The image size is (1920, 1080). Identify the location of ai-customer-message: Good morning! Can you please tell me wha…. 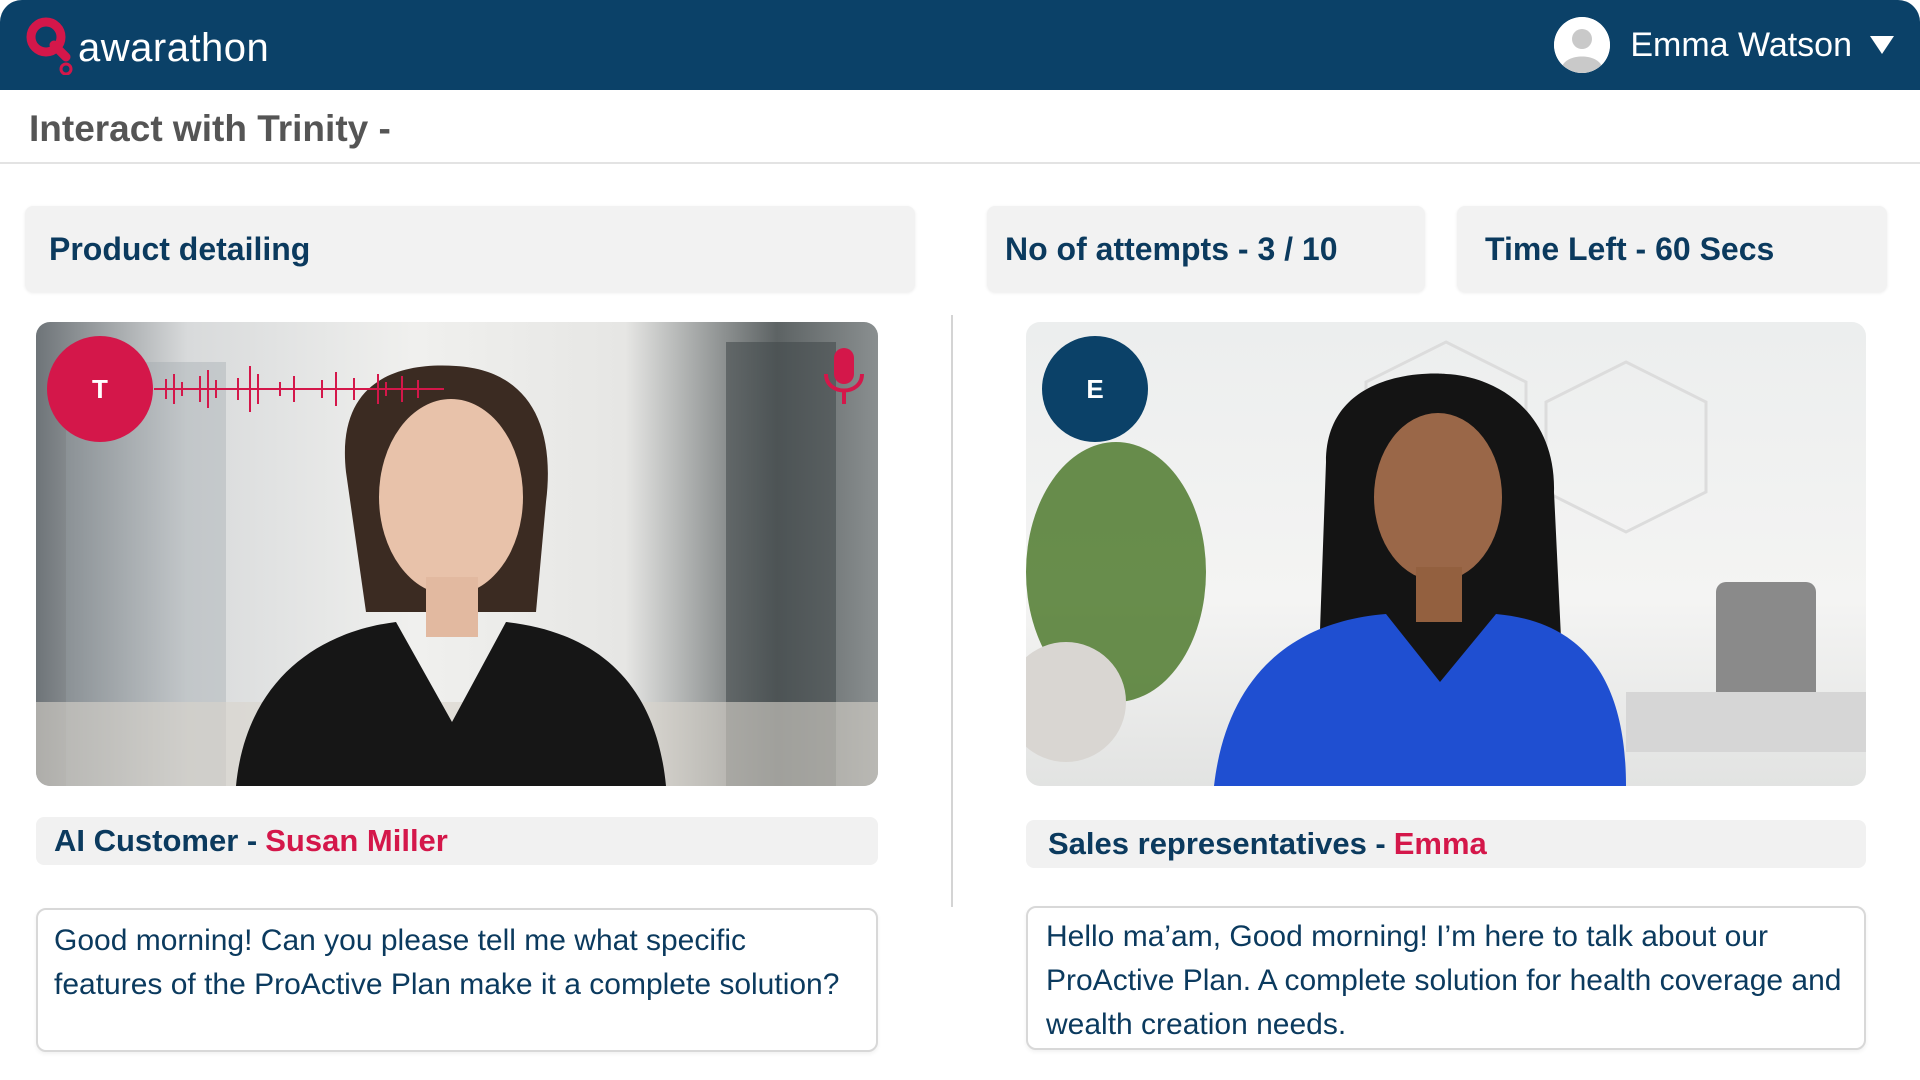
(457, 980).